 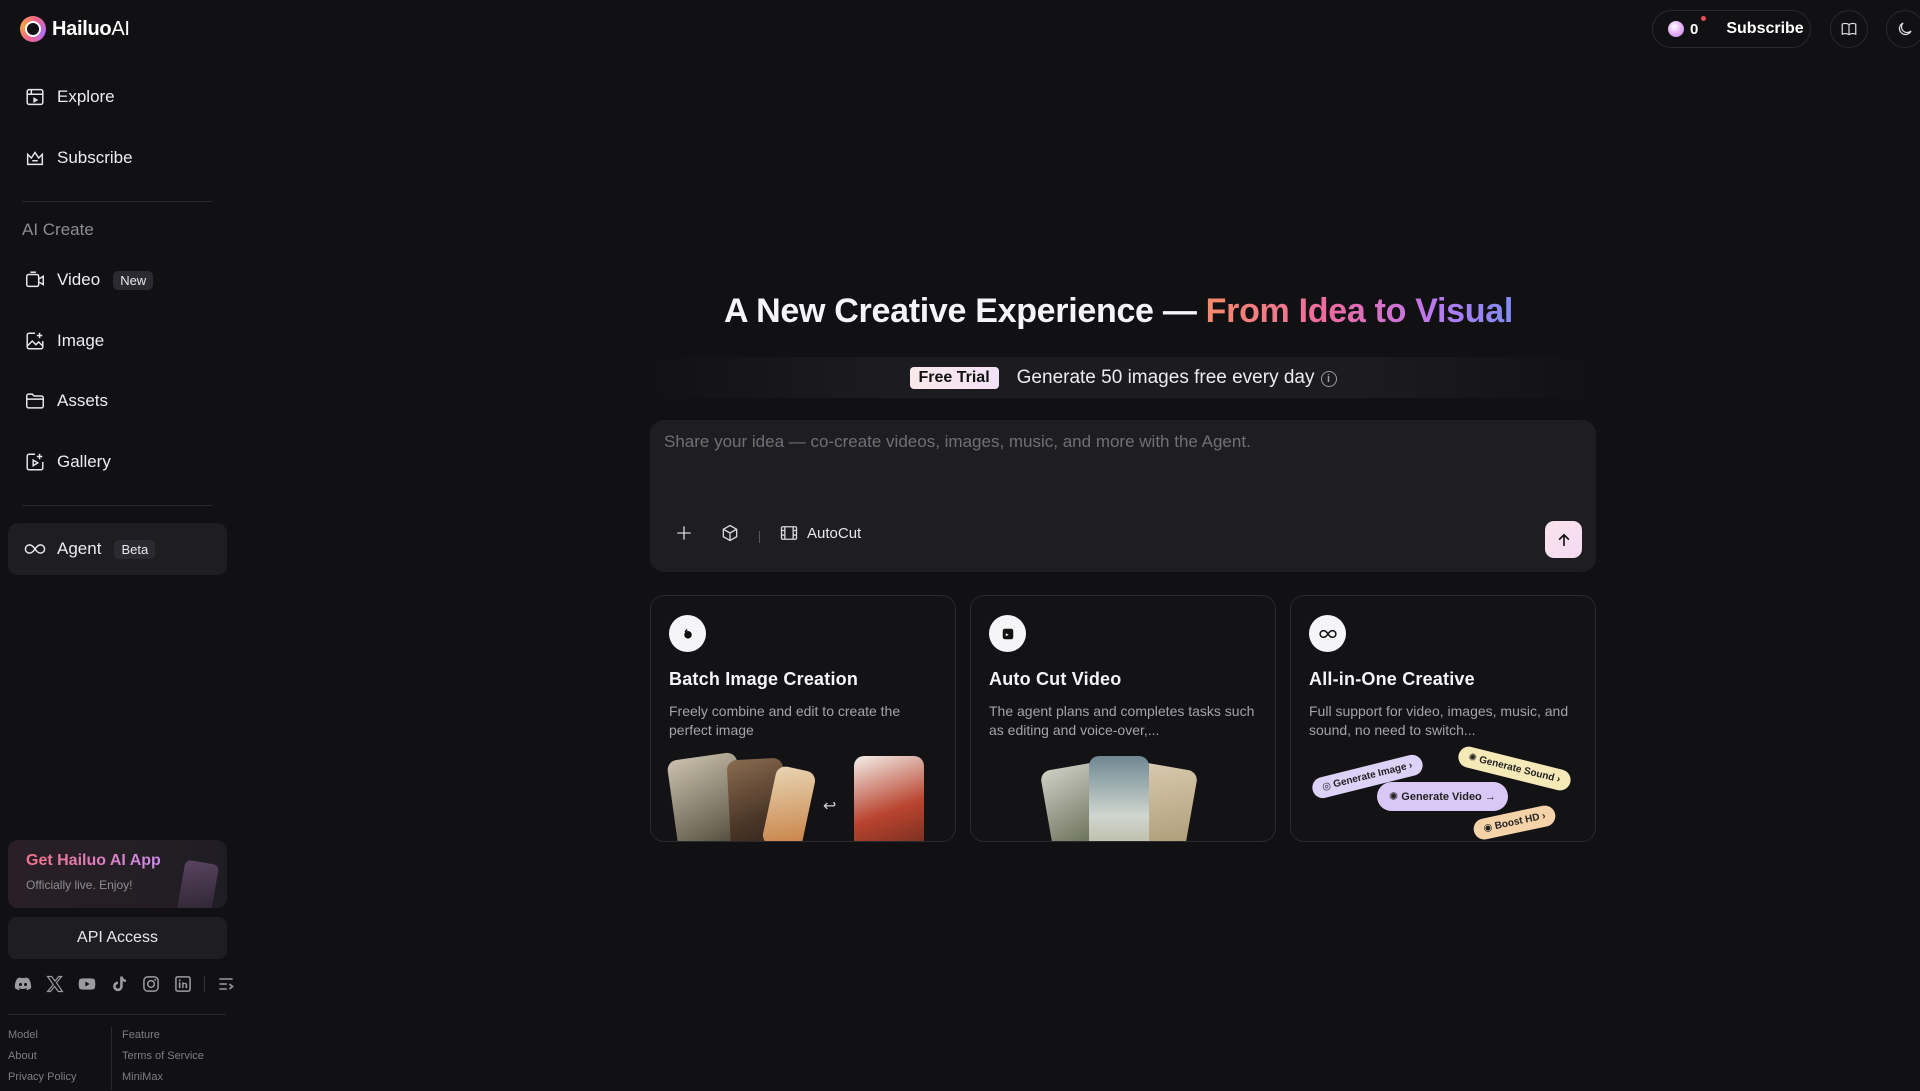 What do you see at coordinates (63, 1058) in the screenshot?
I see `footer-link-about: About` at bounding box center [63, 1058].